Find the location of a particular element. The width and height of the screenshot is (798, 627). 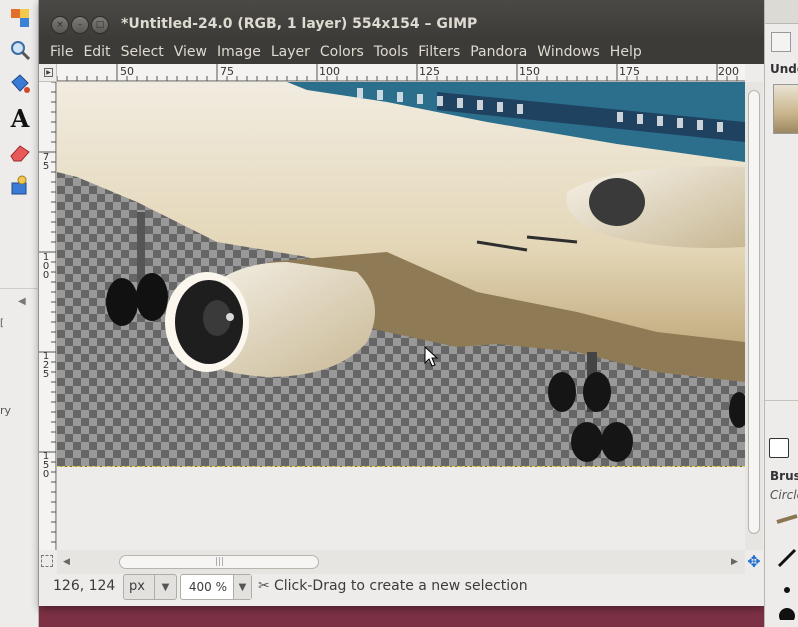

dock-divider is located at coordinates (781, 400).